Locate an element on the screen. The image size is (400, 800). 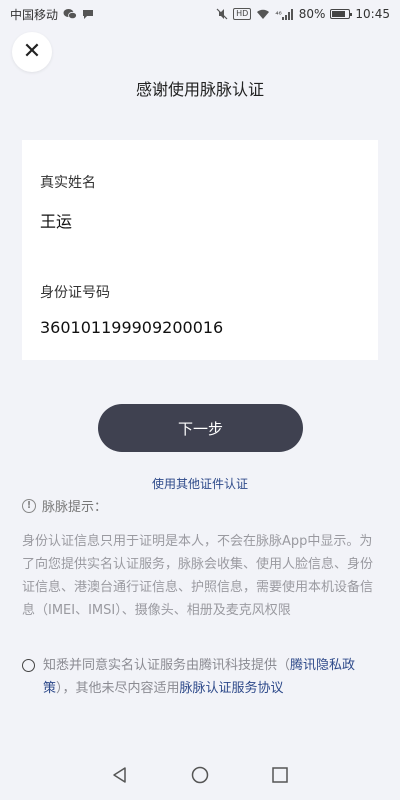
close-icon: ✕ is located at coordinates (32, 51).